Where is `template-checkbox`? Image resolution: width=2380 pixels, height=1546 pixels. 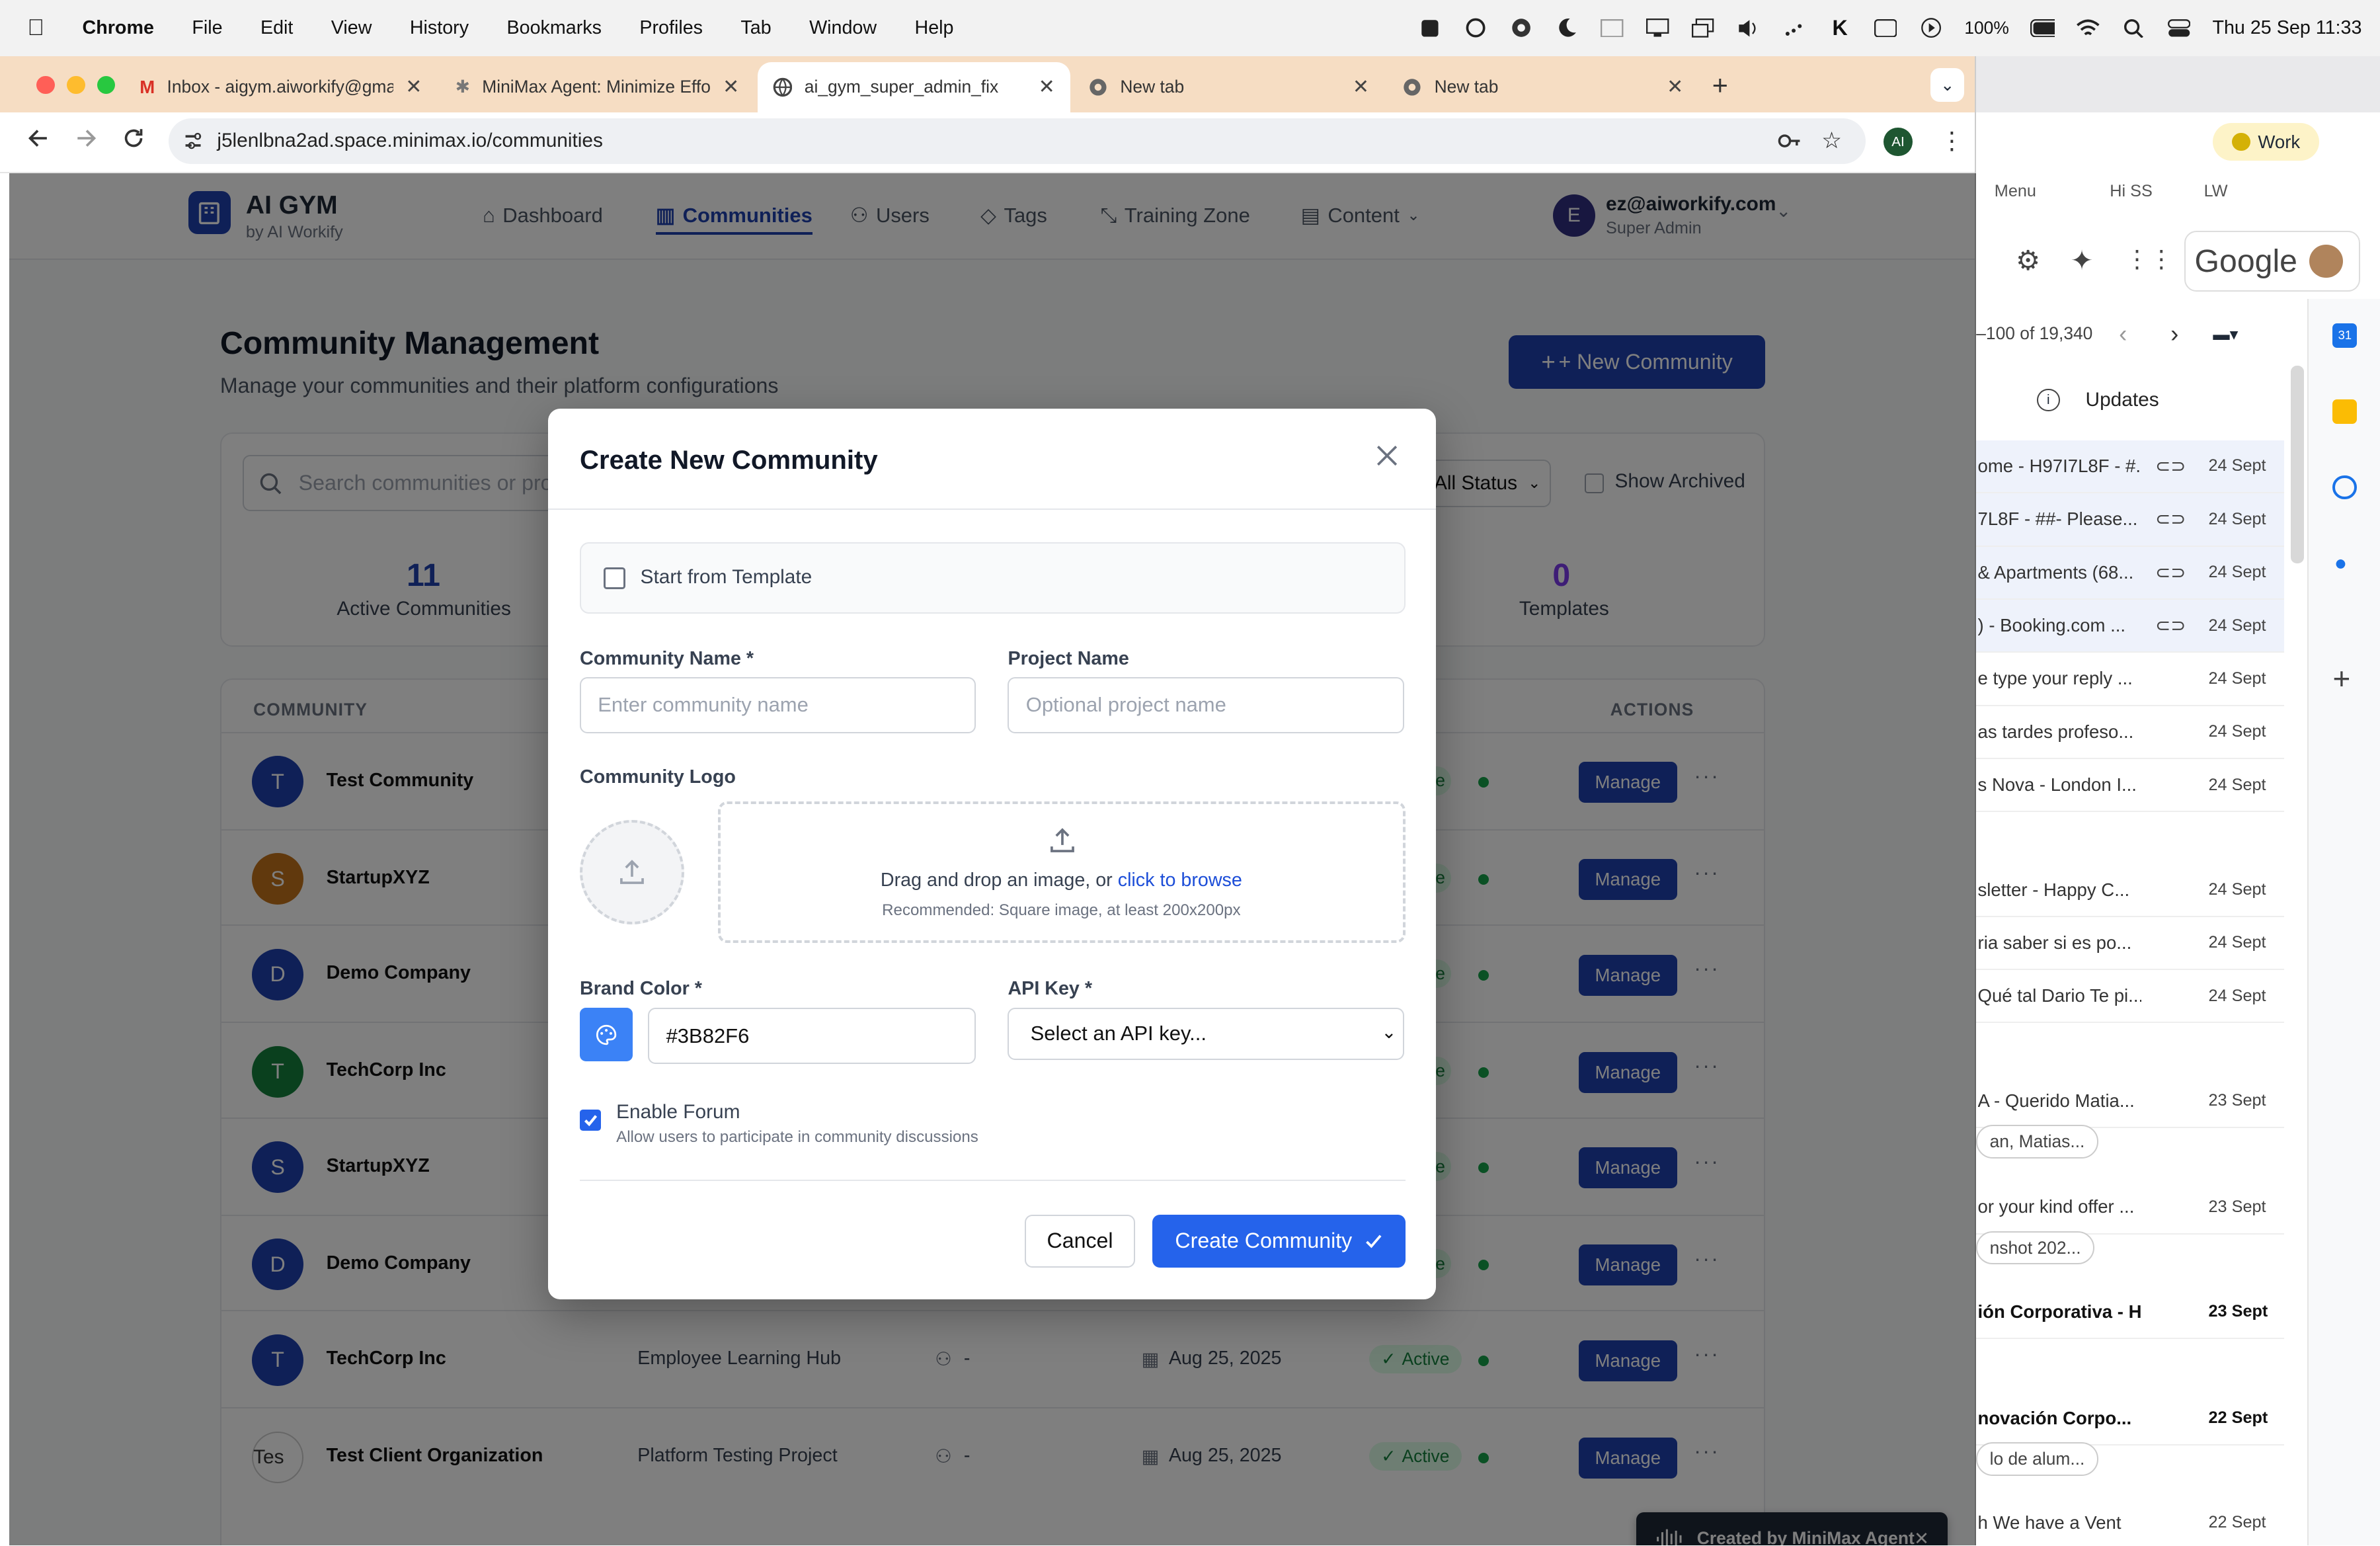 template-checkbox is located at coordinates (614, 578).